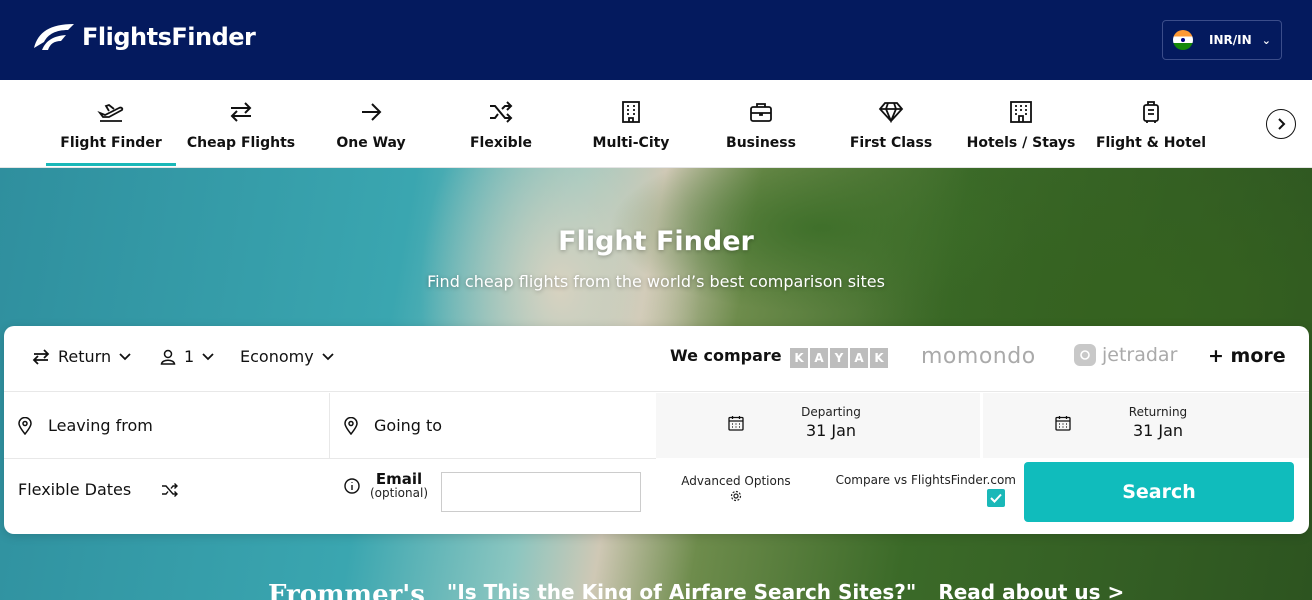 This screenshot has height=600, width=1312. I want to click on tab-one-way: One Way, so click(371, 123).